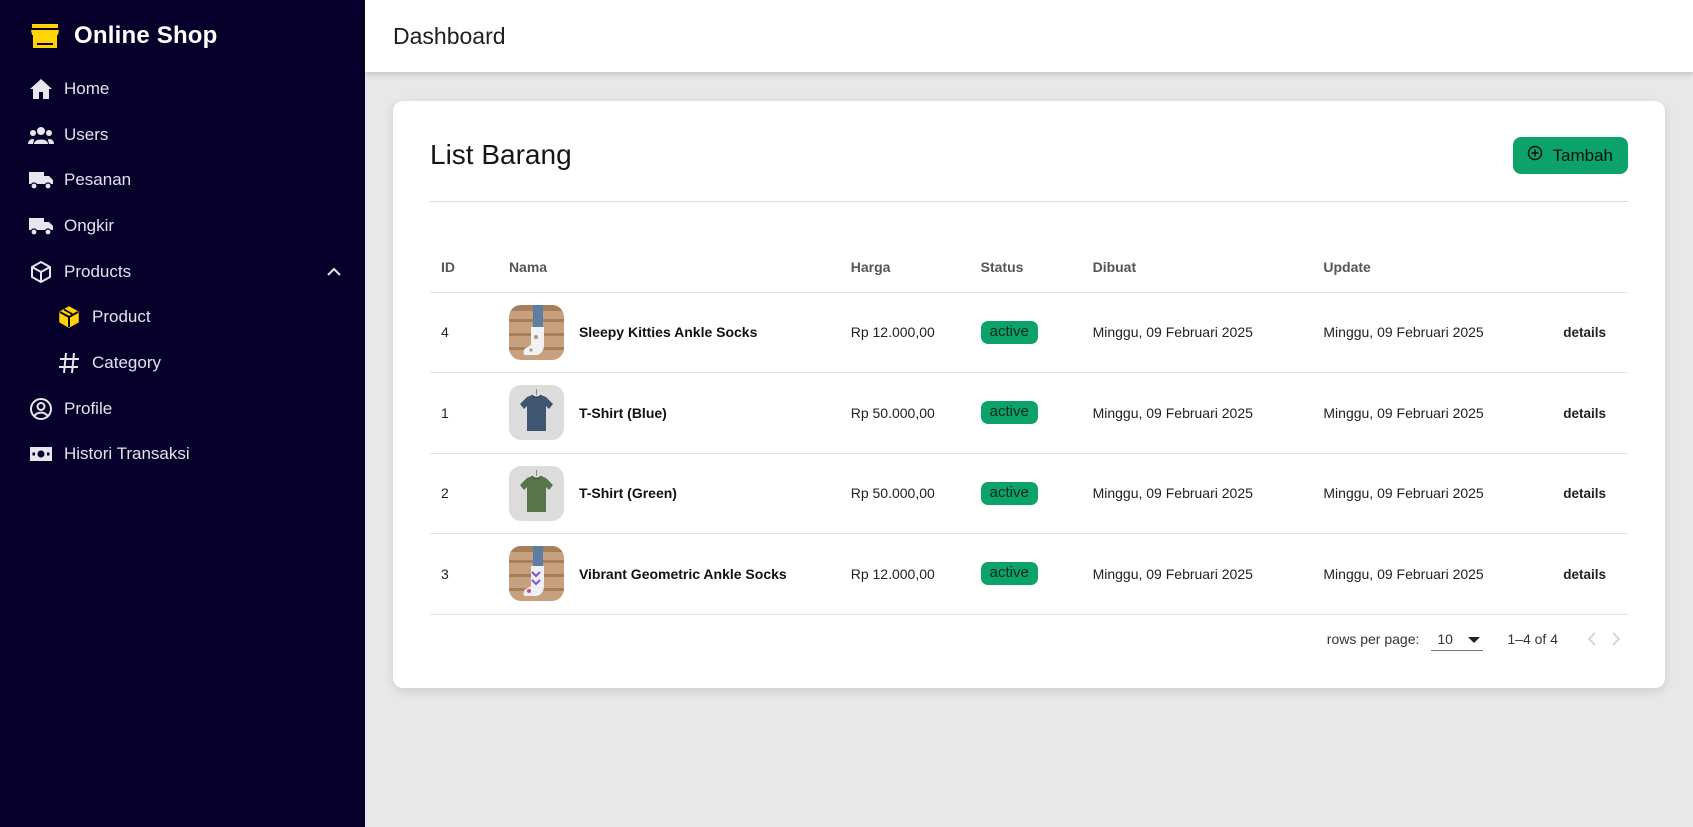  I want to click on sidebar-item-category: Category, so click(182, 363).